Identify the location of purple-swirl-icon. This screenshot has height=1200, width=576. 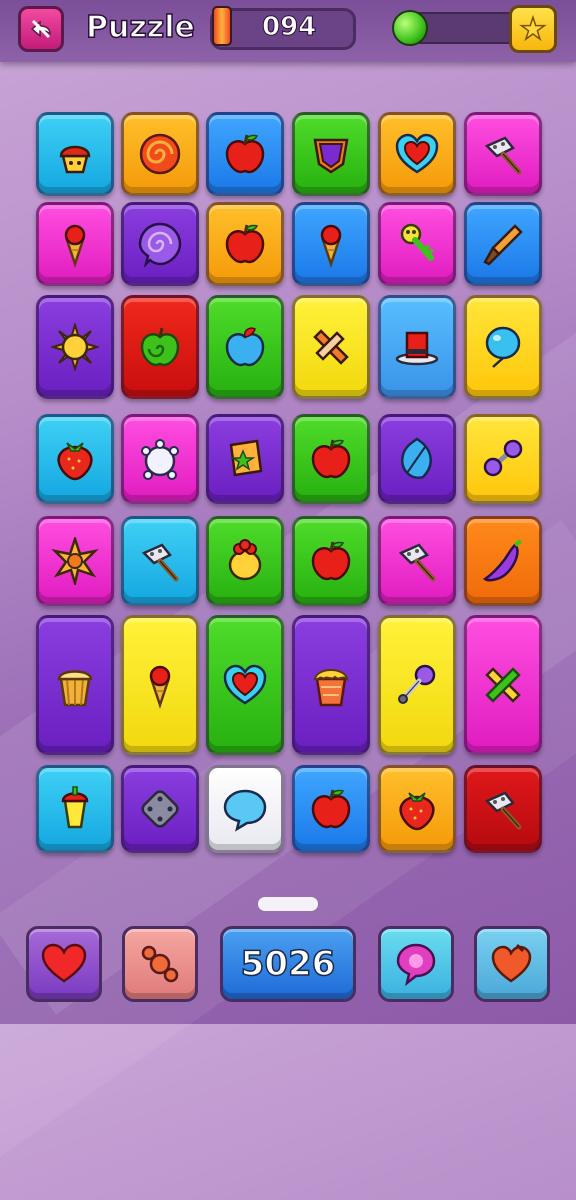
(160, 245).